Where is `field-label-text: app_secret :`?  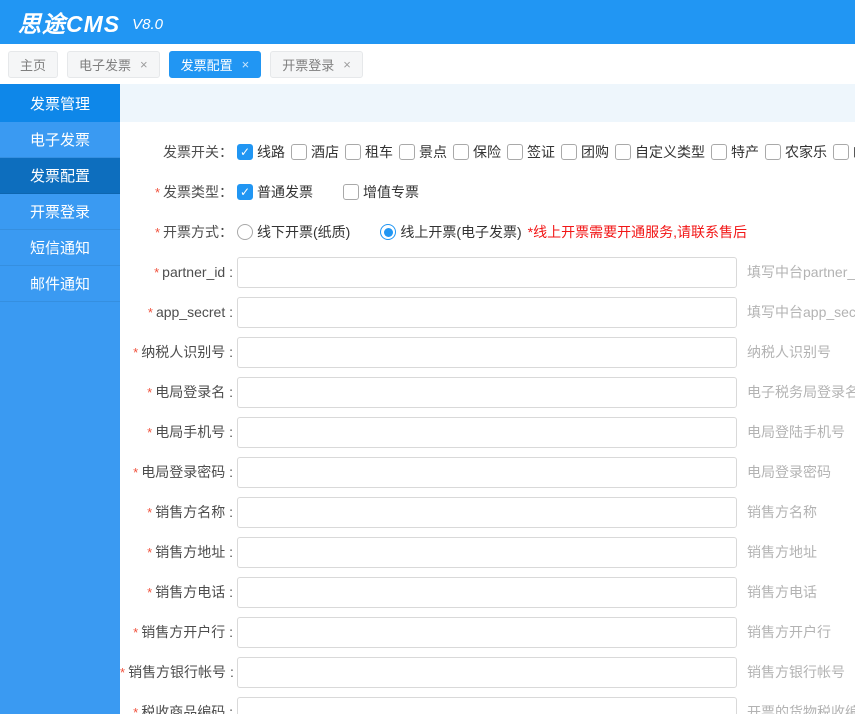
field-label-text: app_secret : is located at coordinates (194, 312).